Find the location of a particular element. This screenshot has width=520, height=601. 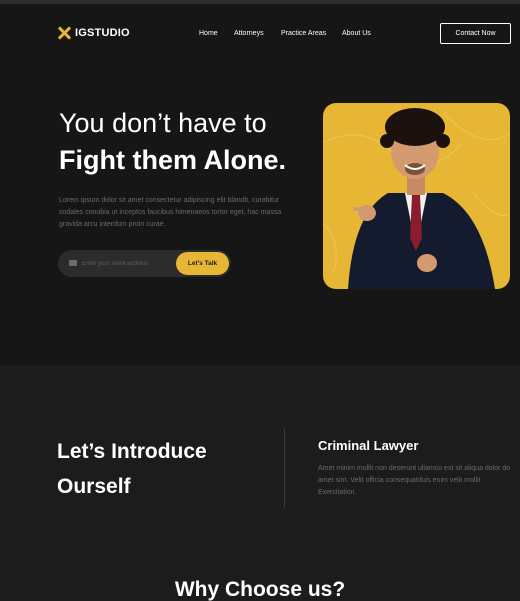

intro-heading: Let’s Introduce Ourself is located at coordinates (132, 469).